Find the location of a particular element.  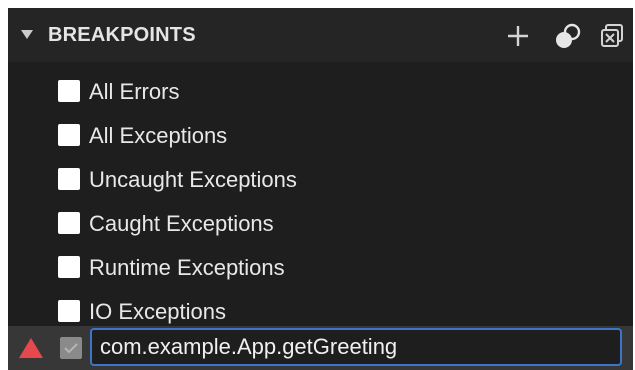

breakpoint-label: All Errors is located at coordinates (134, 91).